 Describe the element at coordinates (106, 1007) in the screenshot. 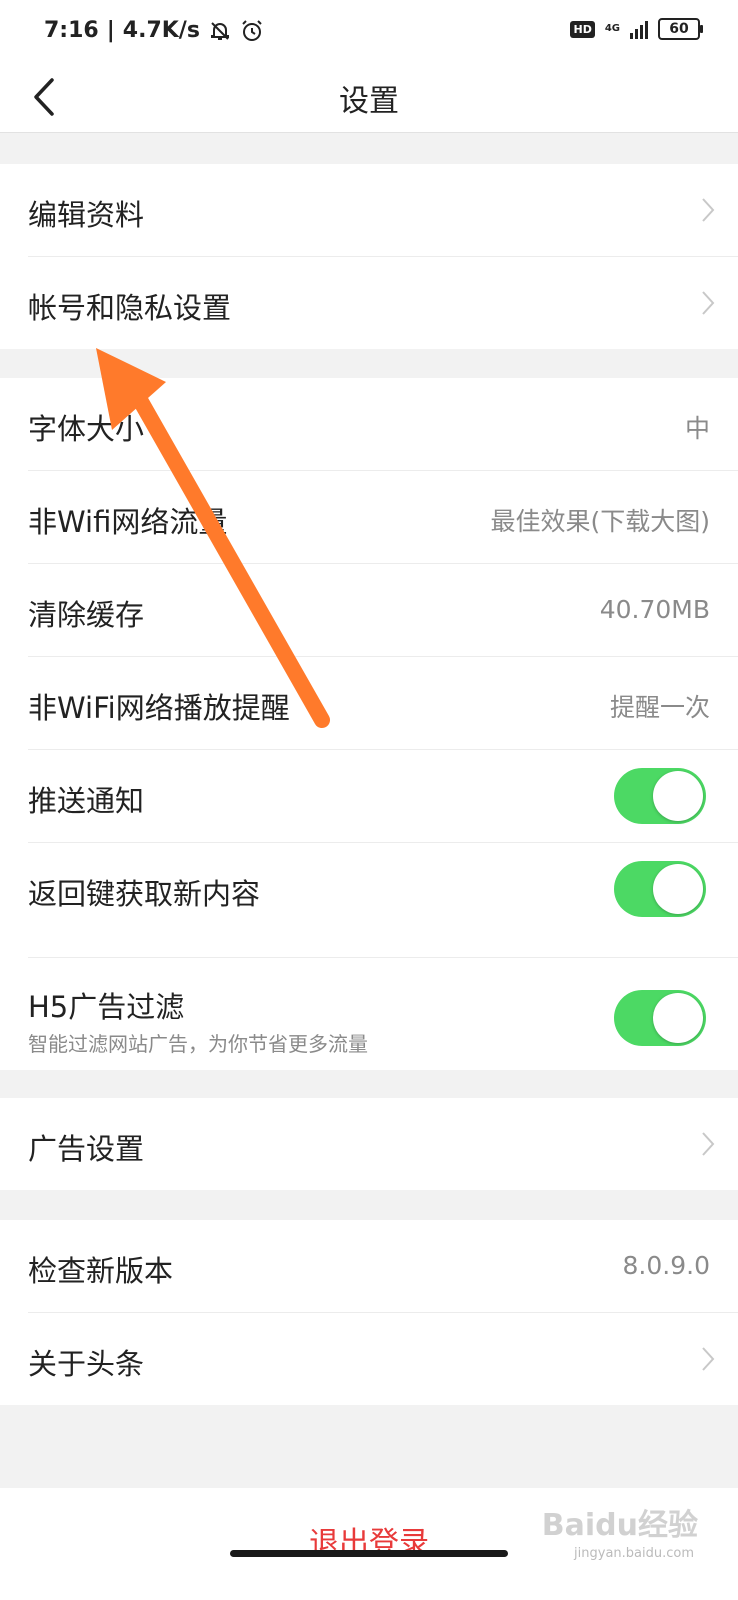

I see `row-label: H5广告过滤` at that location.